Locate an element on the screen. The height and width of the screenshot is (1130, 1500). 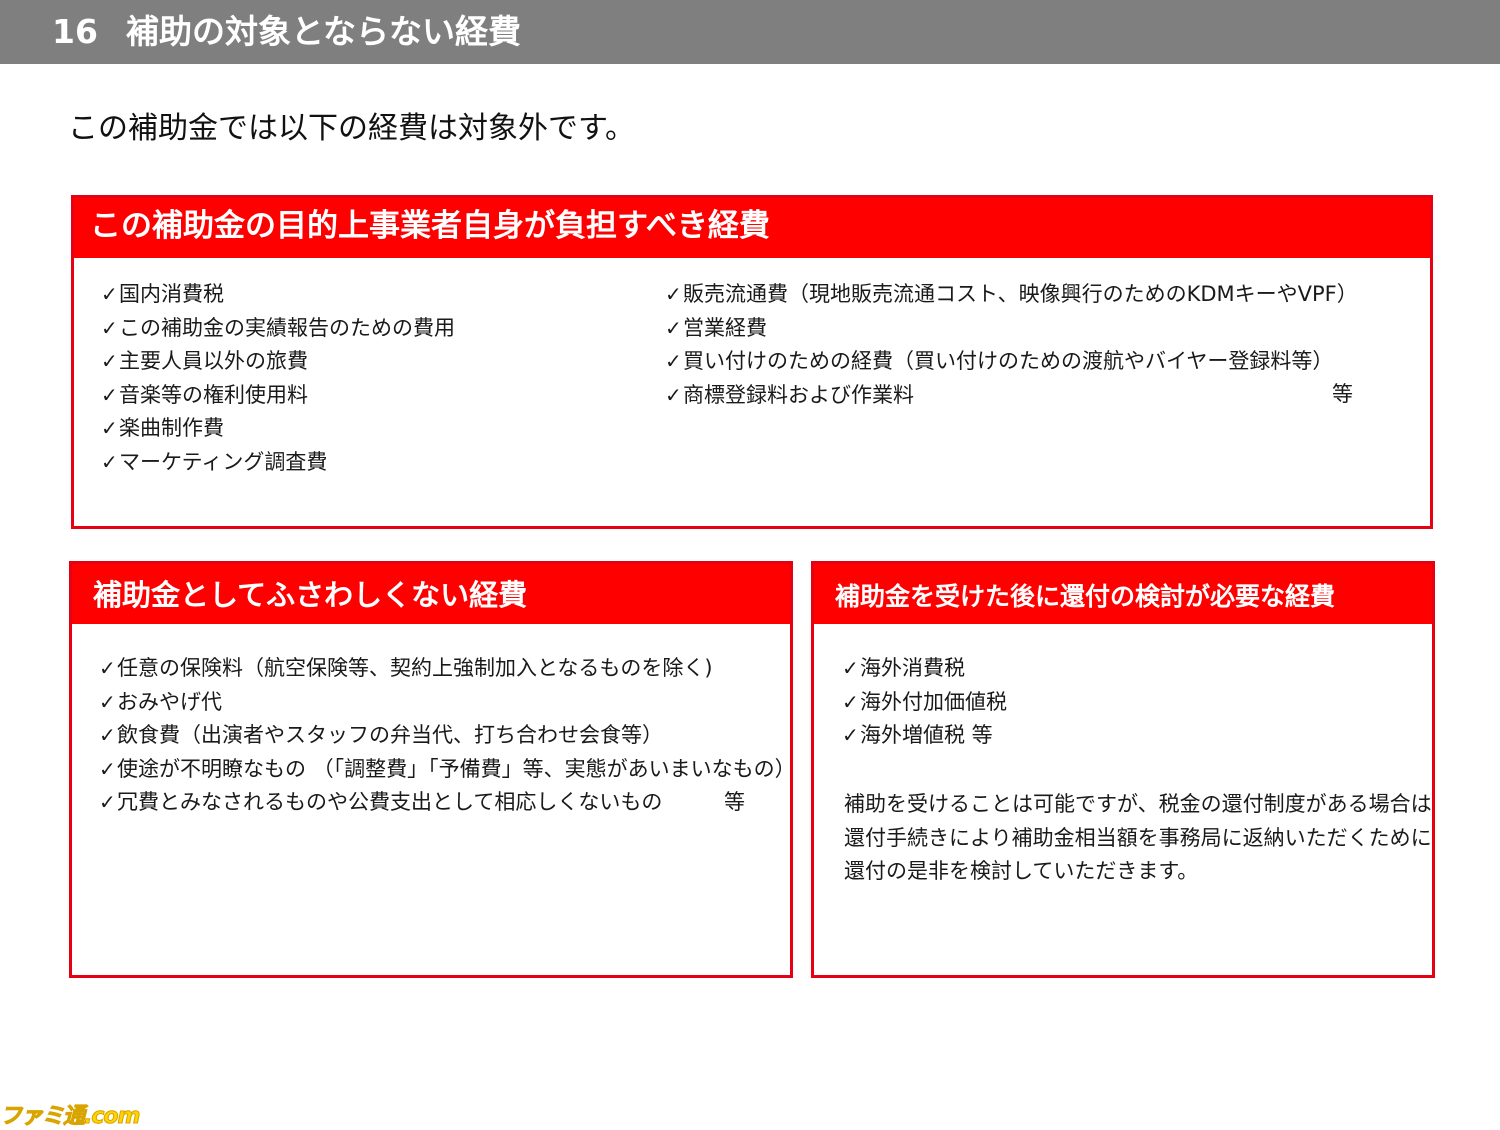
list-item: ✓飲食費（出演者やスタッフの弁当代、打ち合わせ会食等） is located at coordinates (447, 736).